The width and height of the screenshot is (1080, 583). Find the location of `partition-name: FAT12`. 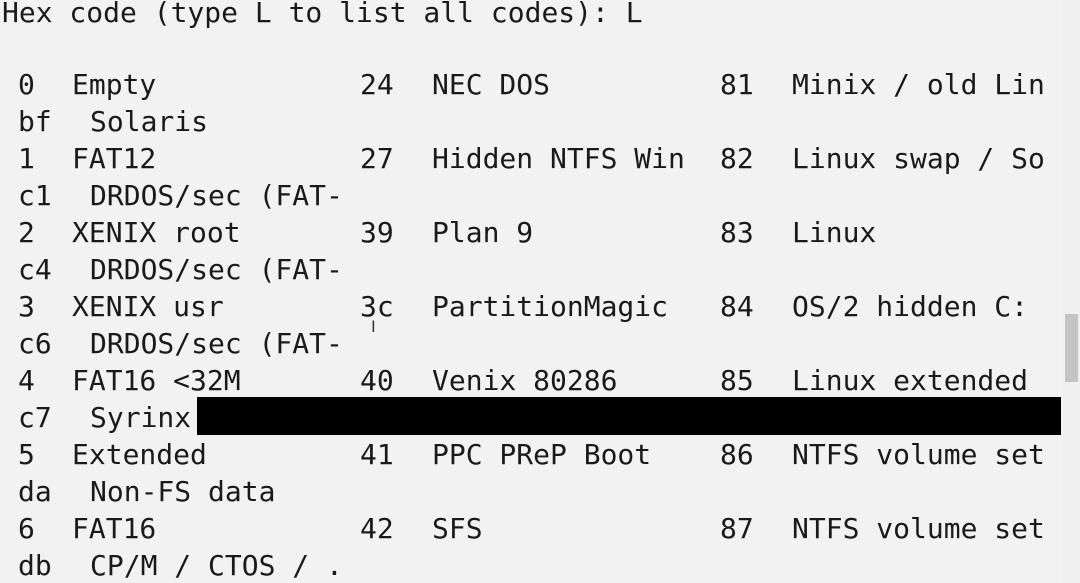

partition-name: FAT12 is located at coordinates (114, 158).